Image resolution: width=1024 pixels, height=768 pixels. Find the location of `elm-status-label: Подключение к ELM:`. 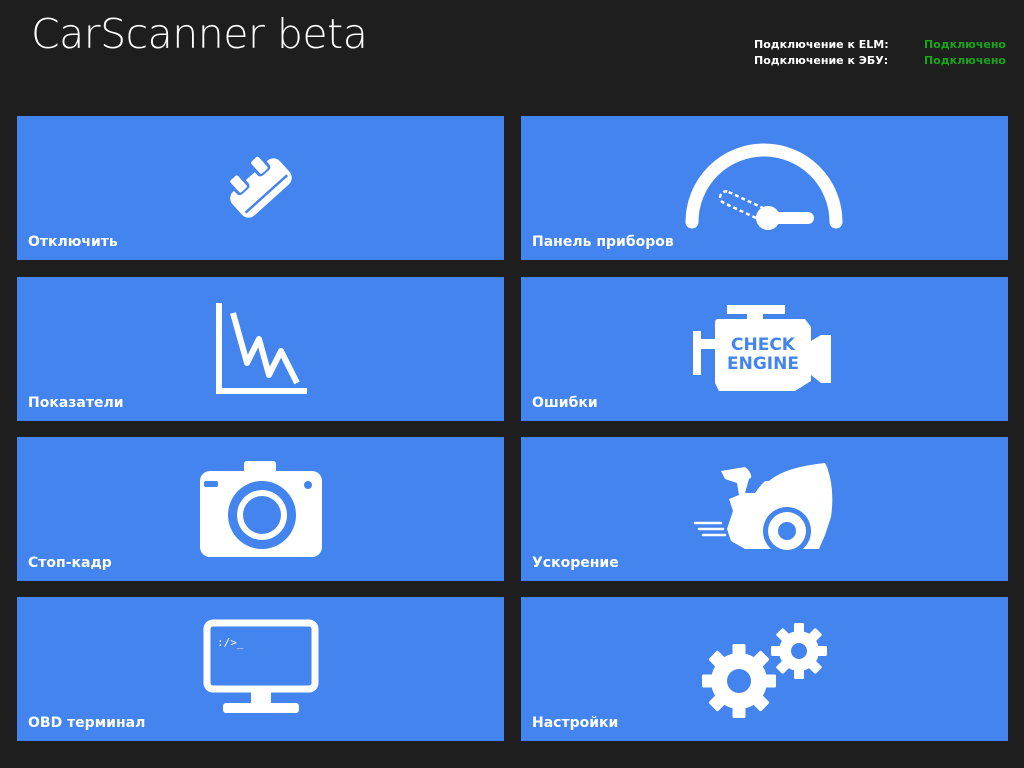

elm-status-label: Подключение к ELM: is located at coordinates (821, 44).